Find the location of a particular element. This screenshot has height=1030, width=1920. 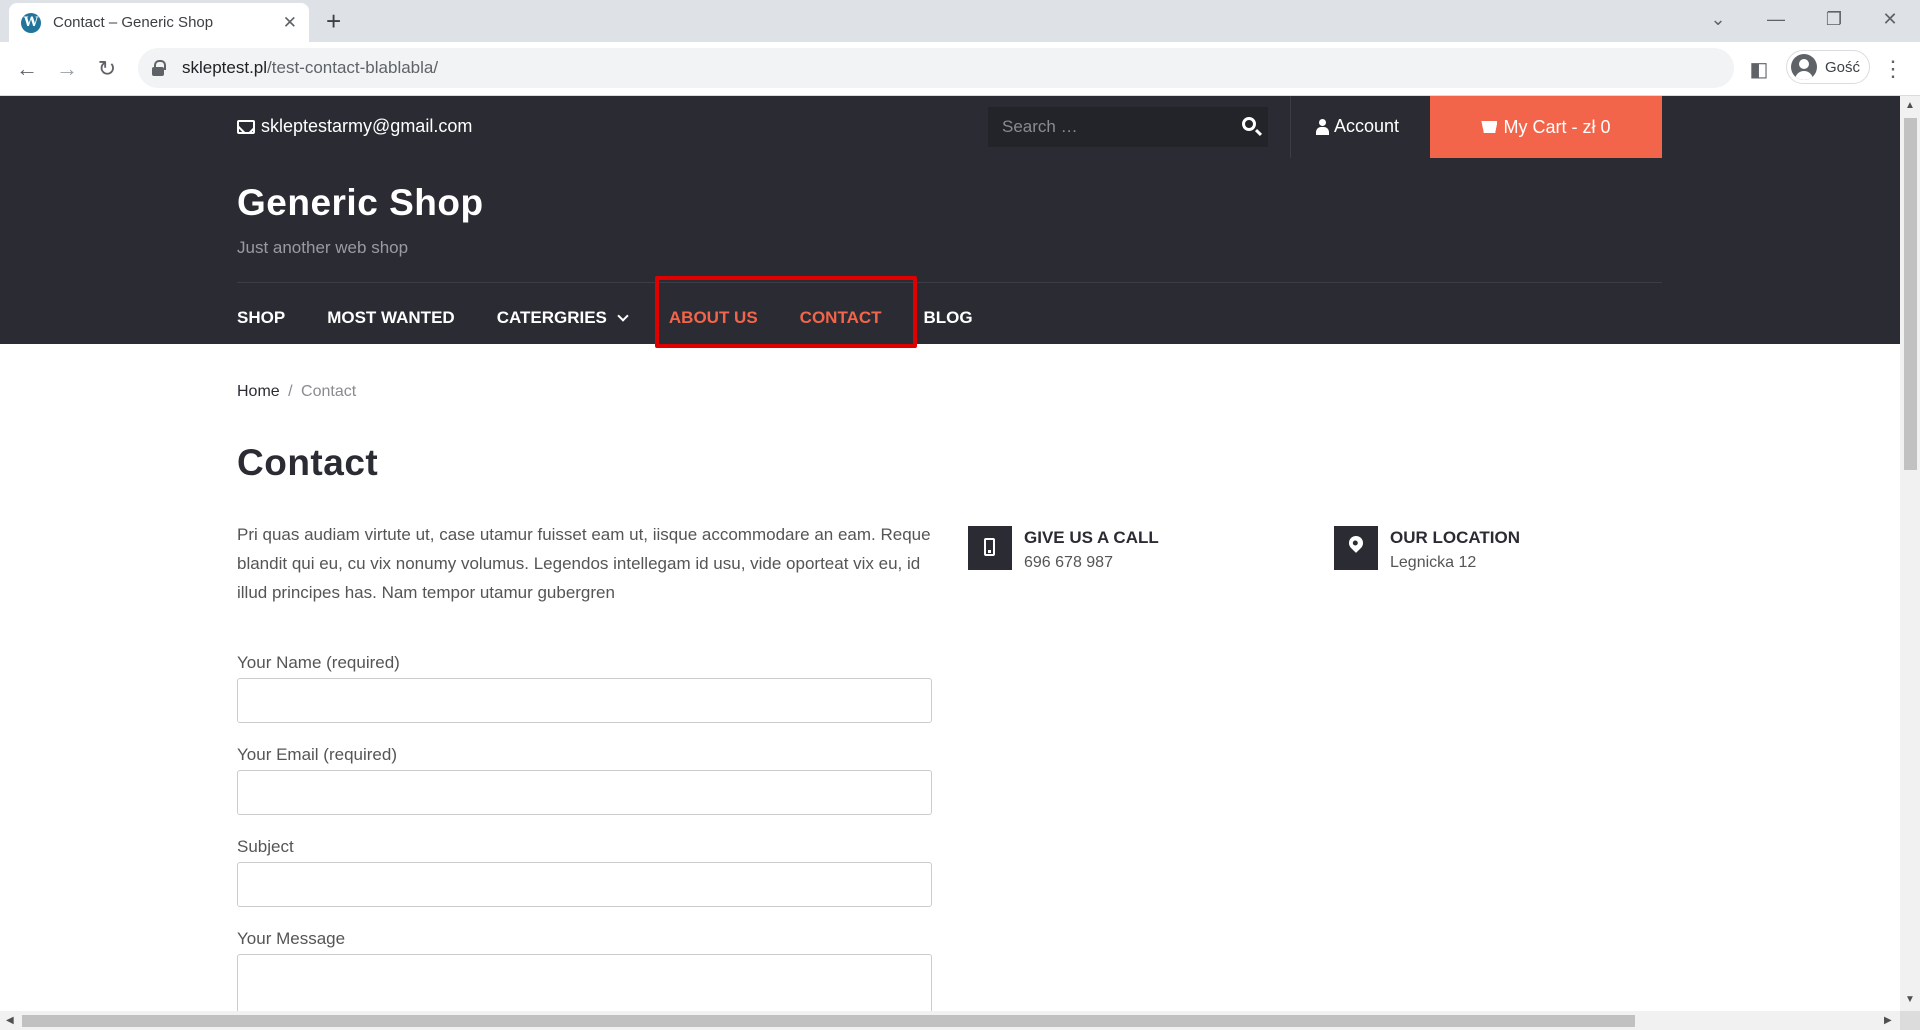

user-icon is located at coordinates (1322, 126).